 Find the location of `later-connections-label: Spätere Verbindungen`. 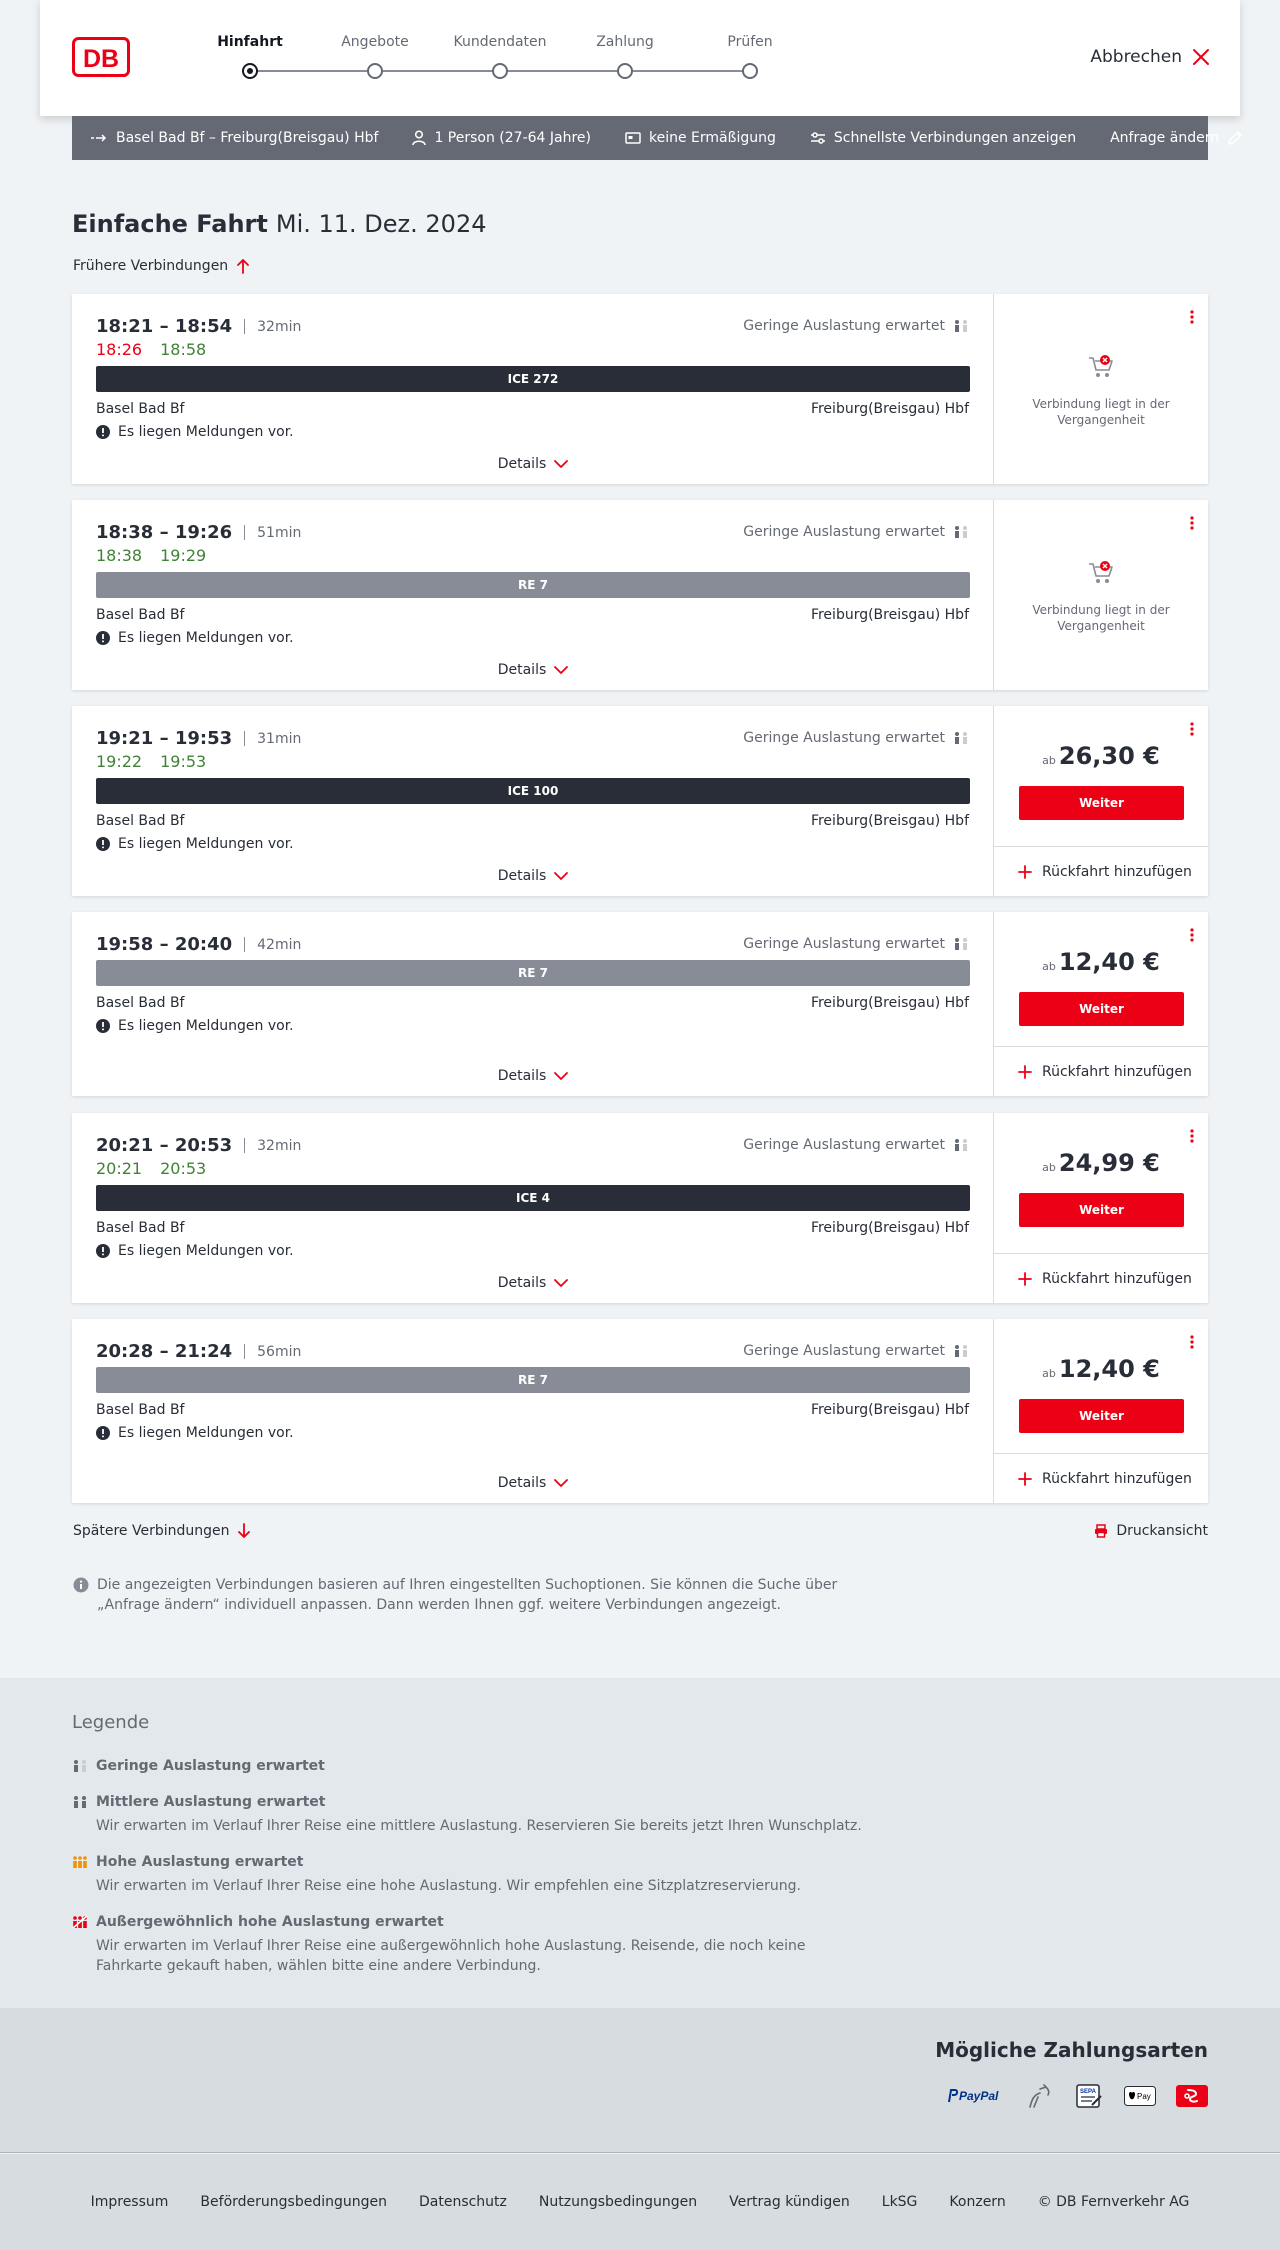

later-connections-label: Spätere Verbindungen is located at coordinates (151, 1531).